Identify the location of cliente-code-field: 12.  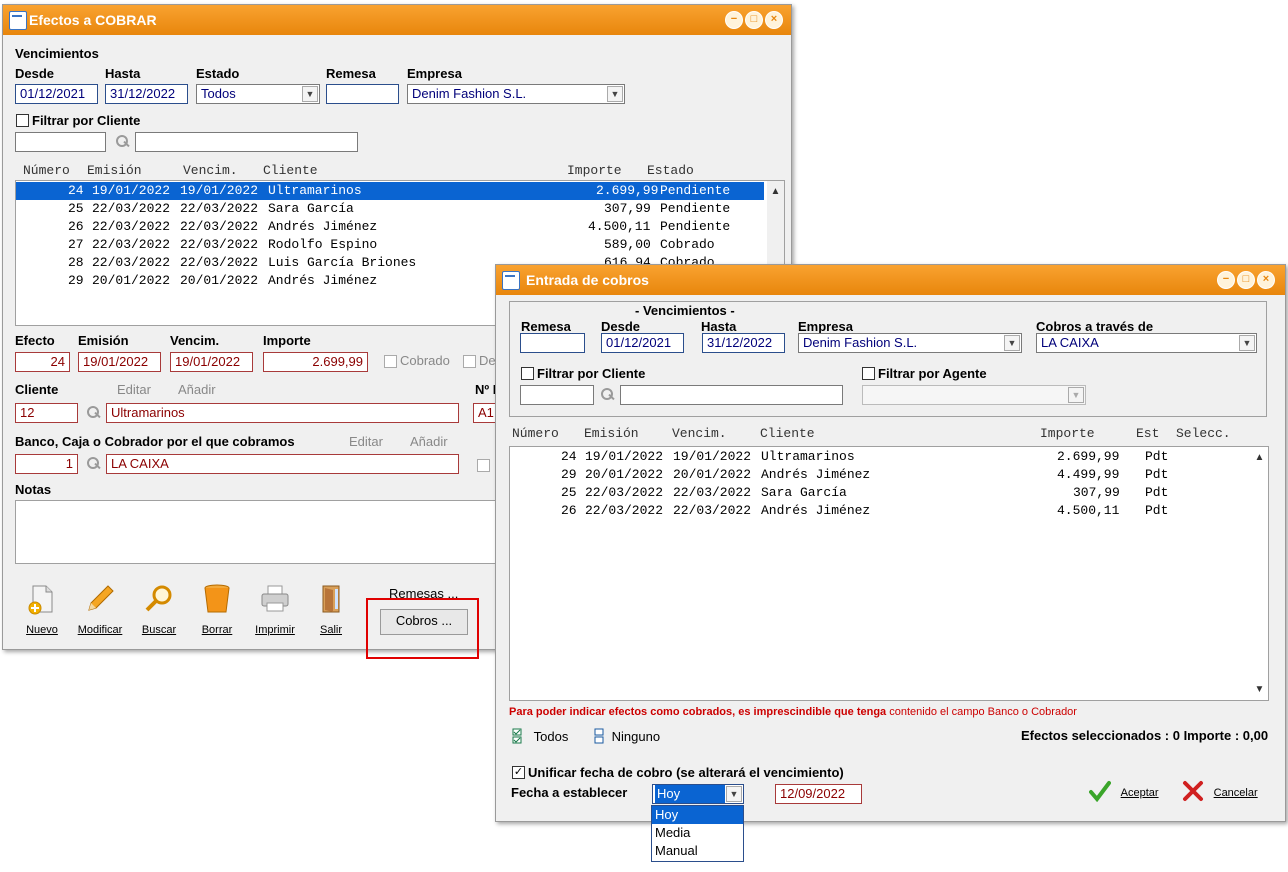
(46, 413).